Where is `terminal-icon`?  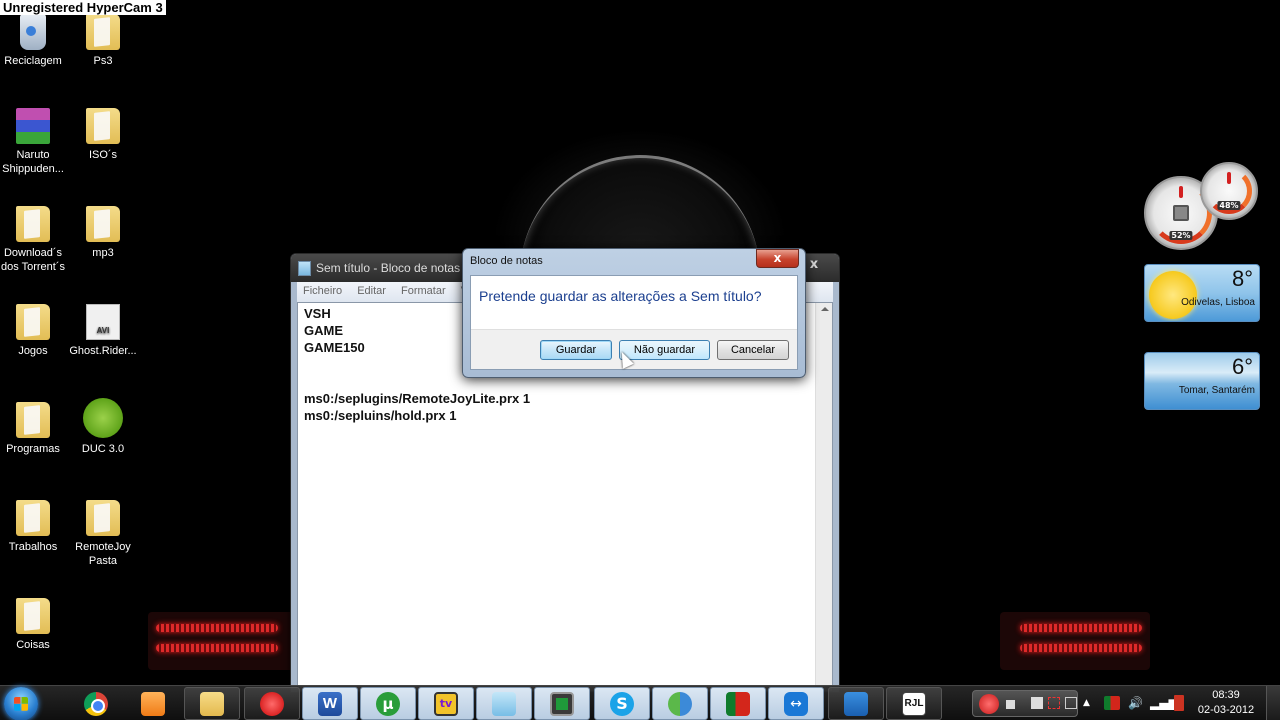
terminal-icon is located at coordinates (562, 703).